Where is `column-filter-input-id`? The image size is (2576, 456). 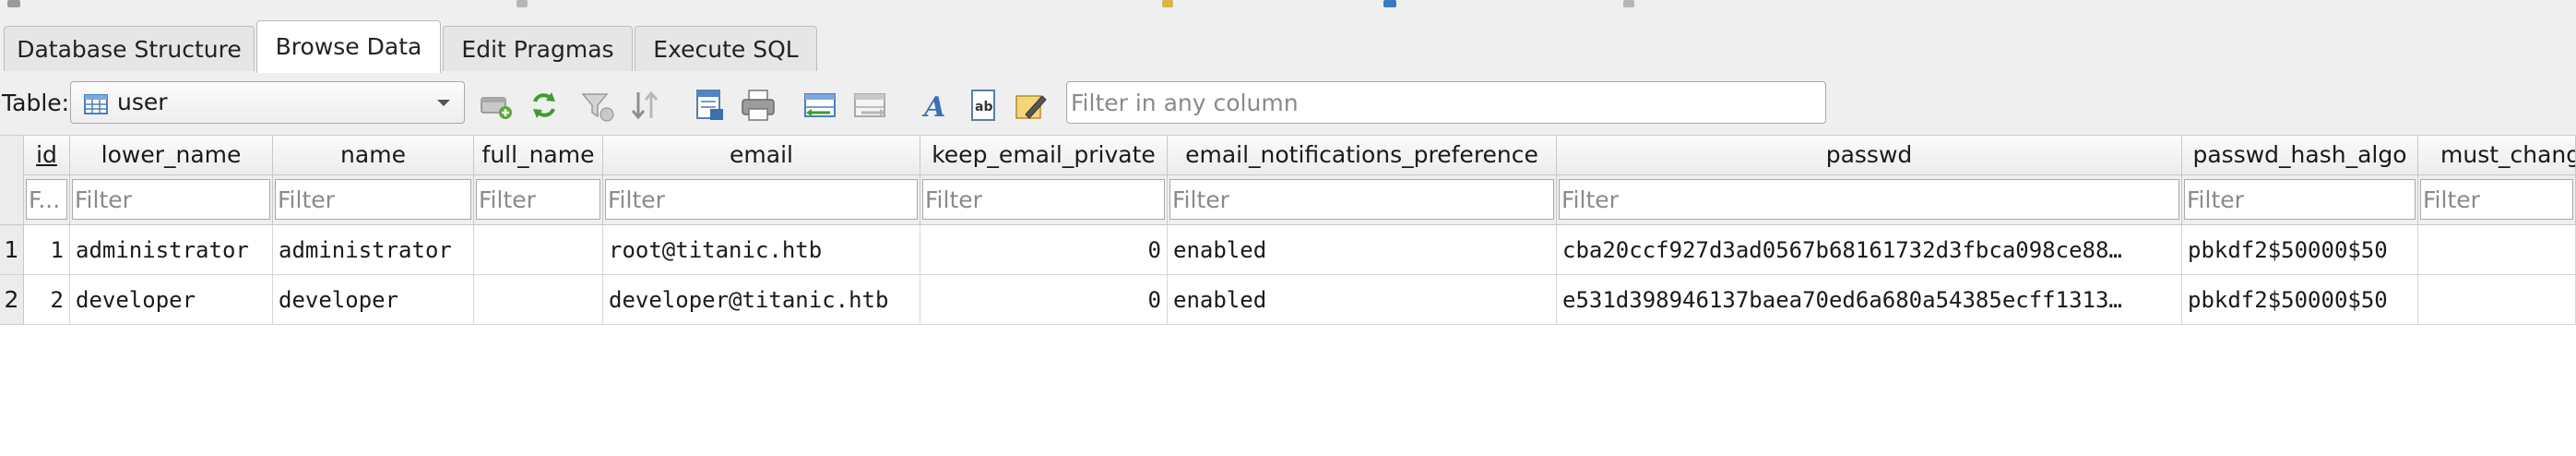 column-filter-input-id is located at coordinates (46, 199).